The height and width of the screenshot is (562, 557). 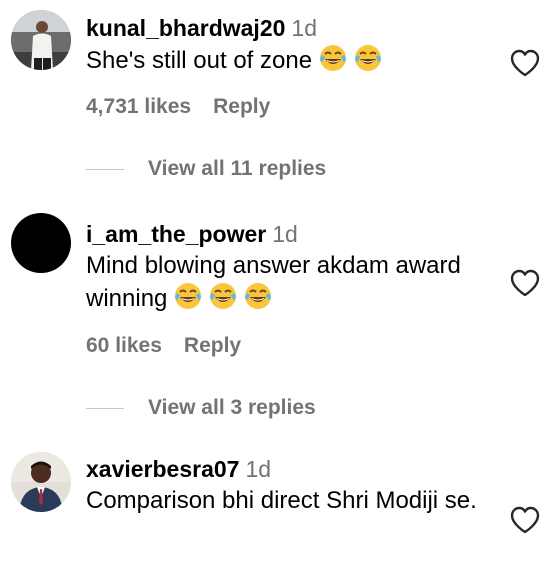 I want to click on comment-text-content: Mind blowing answer akdam award winning, so click(x=273, y=282).